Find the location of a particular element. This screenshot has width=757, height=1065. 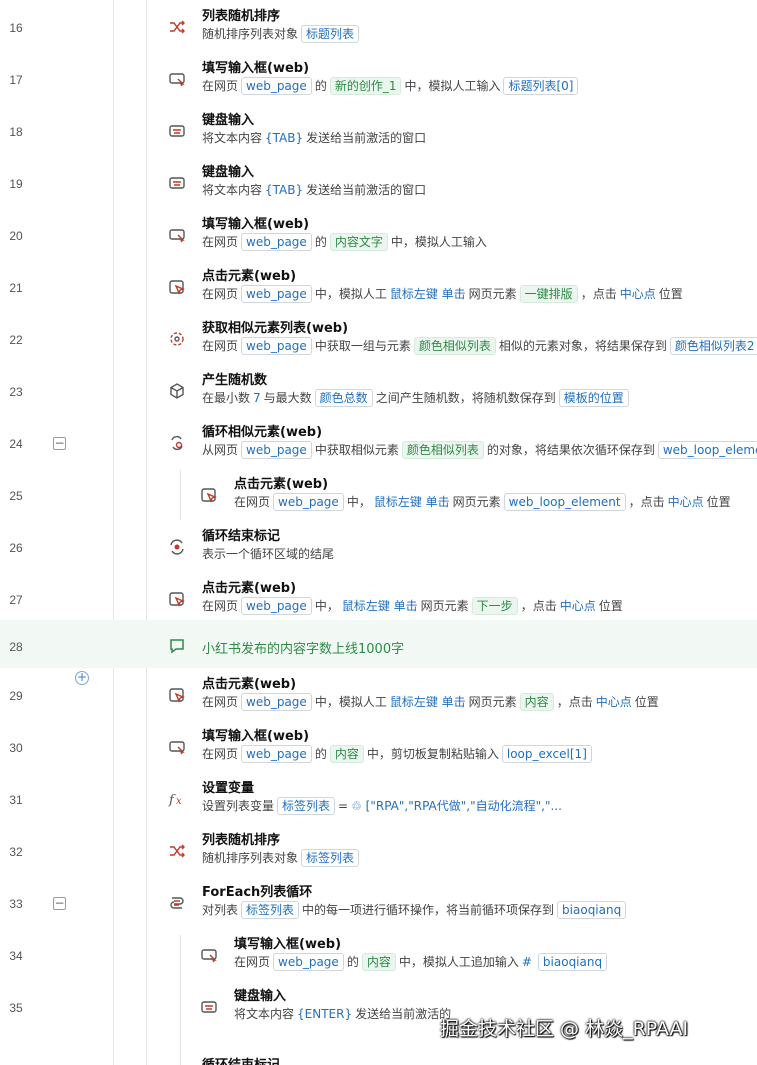

keyboard-icon is located at coordinates (209, 1007).